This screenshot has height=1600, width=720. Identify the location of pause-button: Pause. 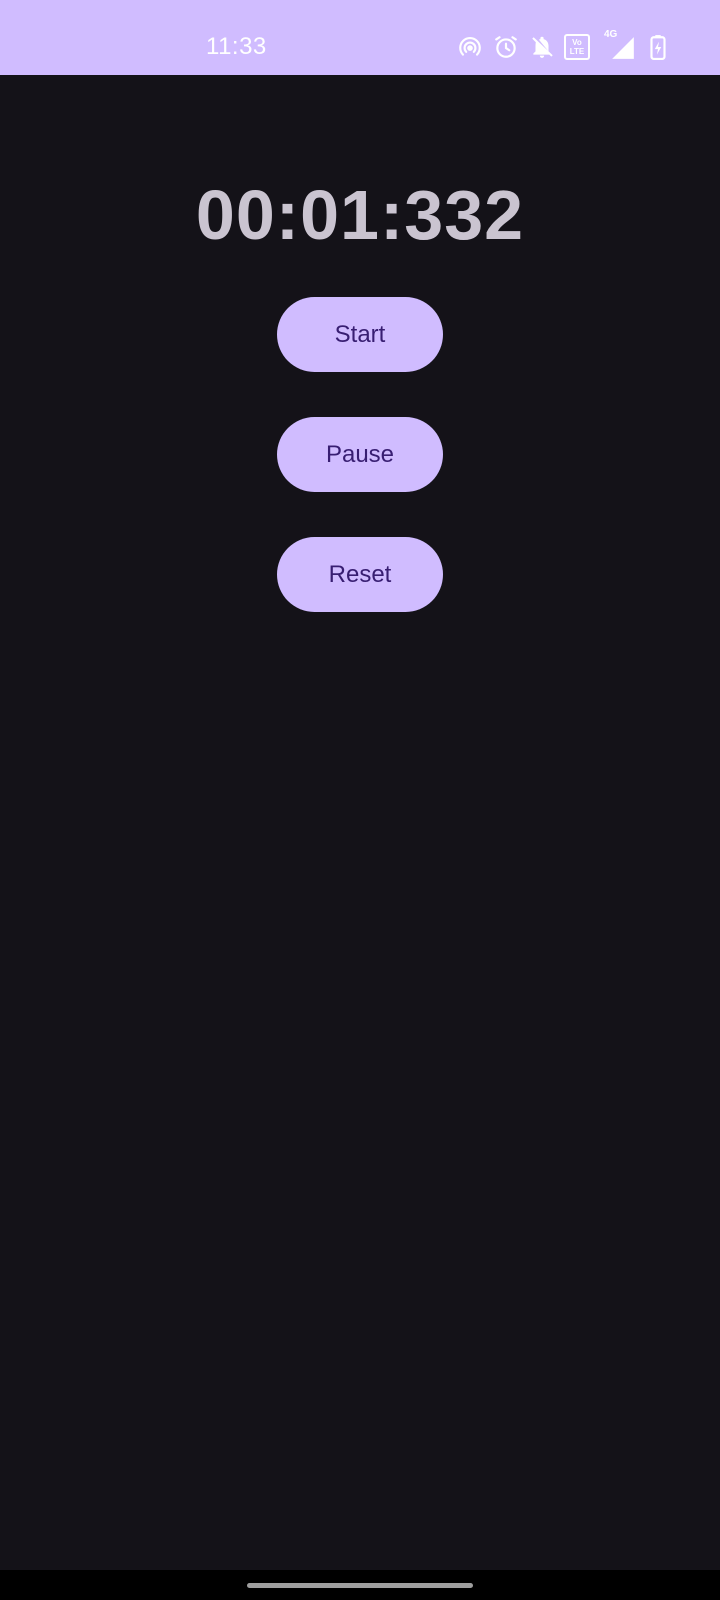
(360, 454).